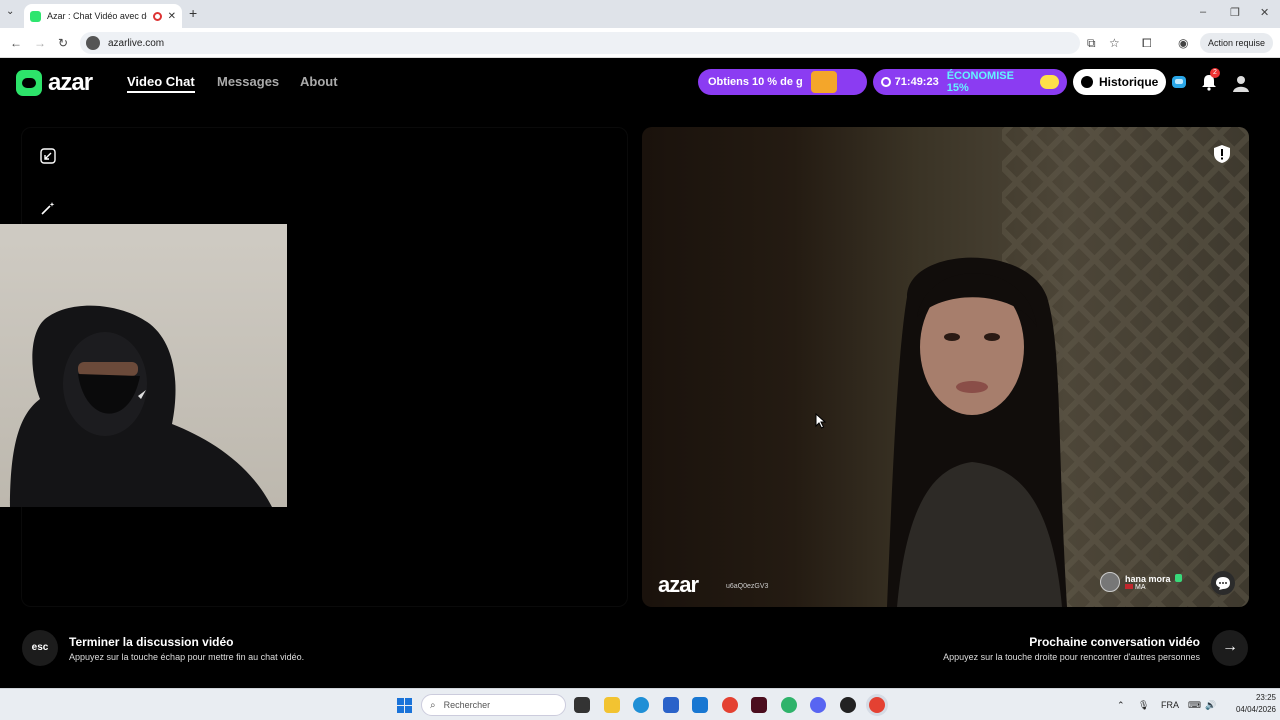 The width and height of the screenshot is (1280, 720). I want to click on tab-search-chevron-icon: ⌄, so click(10, 11).